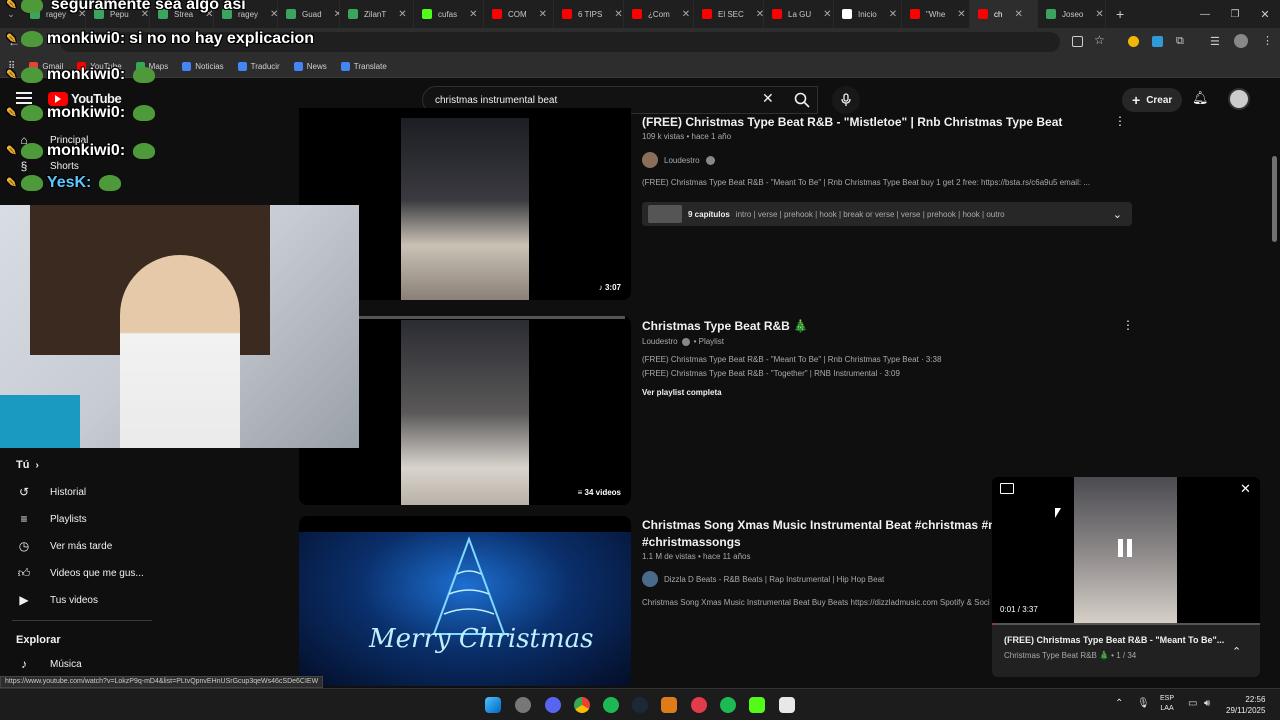 This screenshot has width=1280, height=720. What do you see at coordinates (57, 600) in the screenshot?
I see `sidebar-item-tus-videos: ▶ Tus videos` at bounding box center [57, 600].